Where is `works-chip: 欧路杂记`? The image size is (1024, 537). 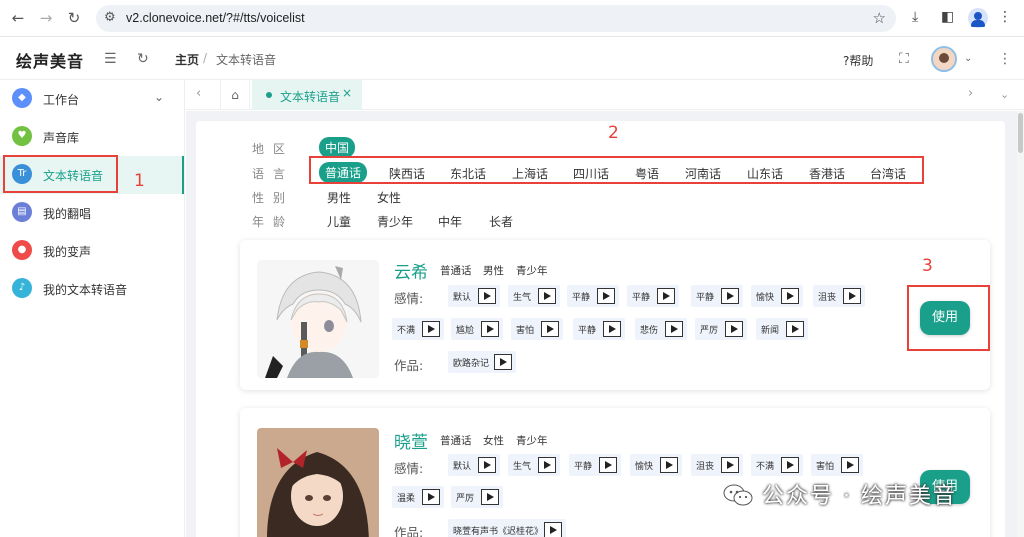
works-chip: 欧路杂记 is located at coordinates (482, 362).